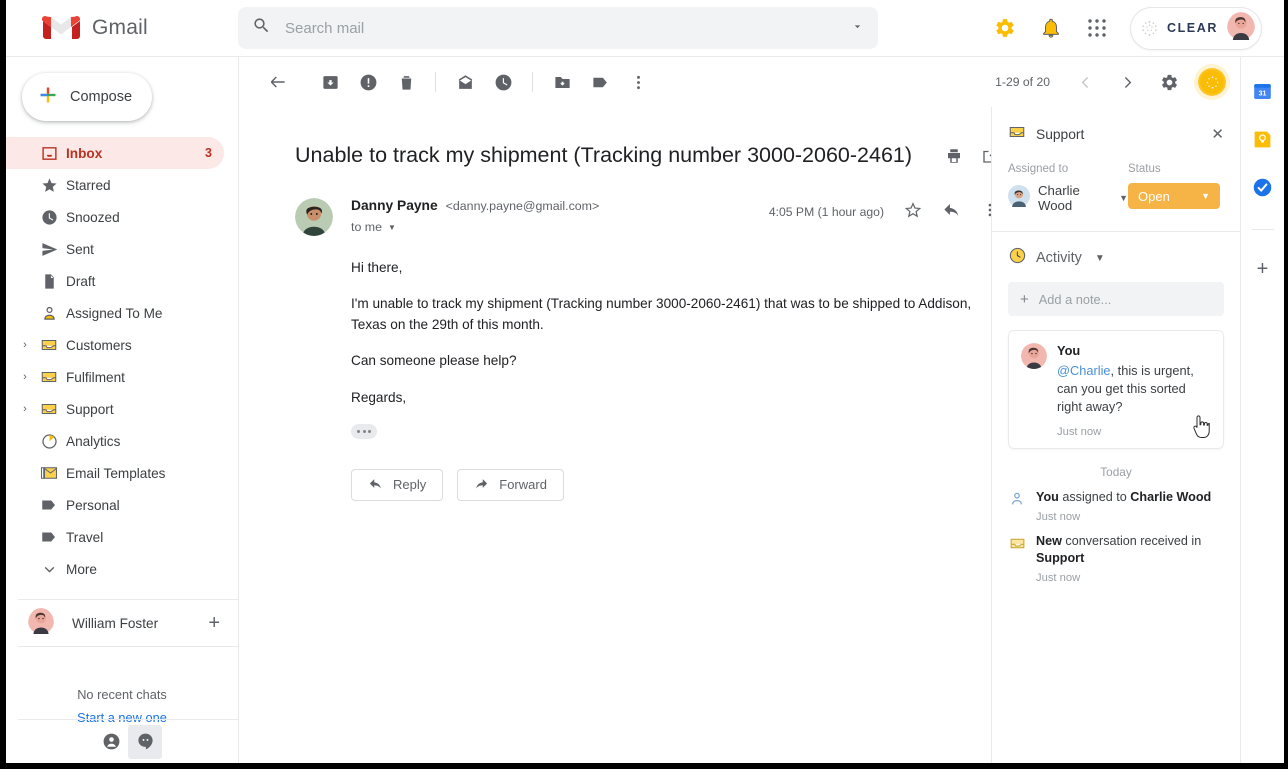 The image size is (1288, 769). Describe the element at coordinates (87, 97) in the screenshot. I see `compose-button: Compose` at that location.